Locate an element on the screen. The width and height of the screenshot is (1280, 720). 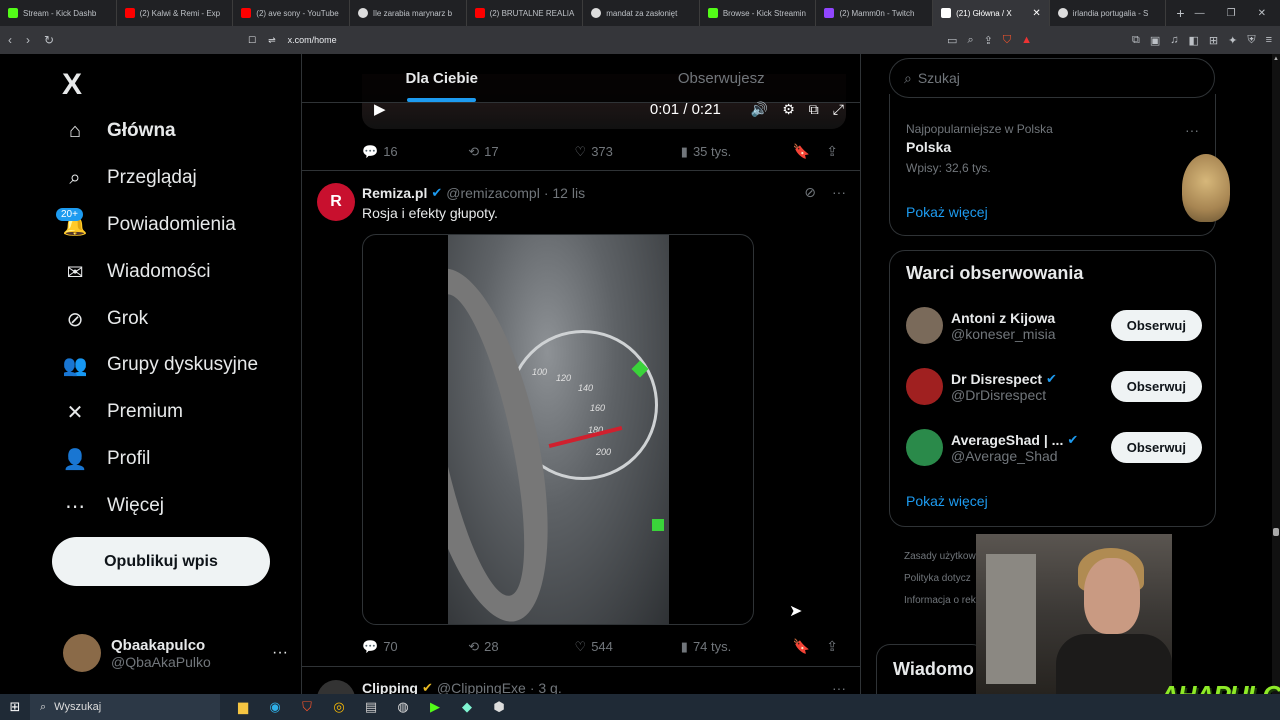
like-button: ♡ 544 is located at coordinates (628, 646).